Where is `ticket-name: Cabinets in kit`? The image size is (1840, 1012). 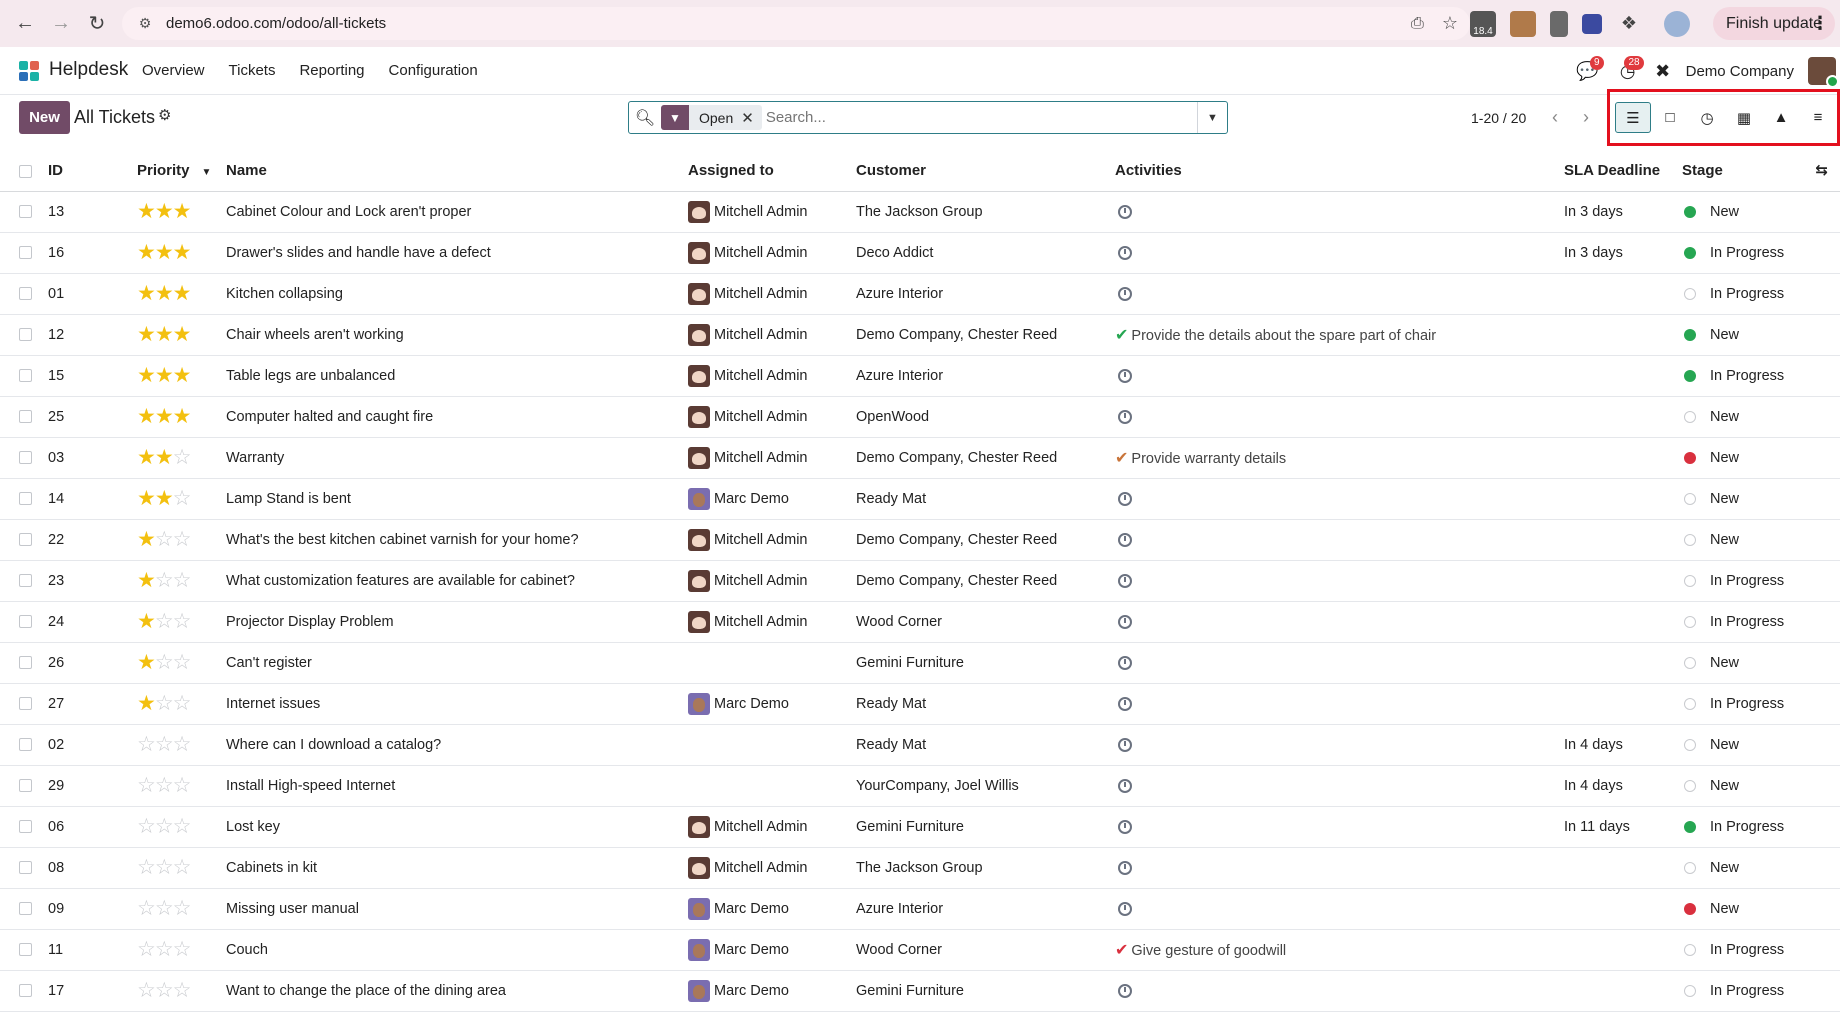 ticket-name: Cabinets in kit is located at coordinates (457, 868).